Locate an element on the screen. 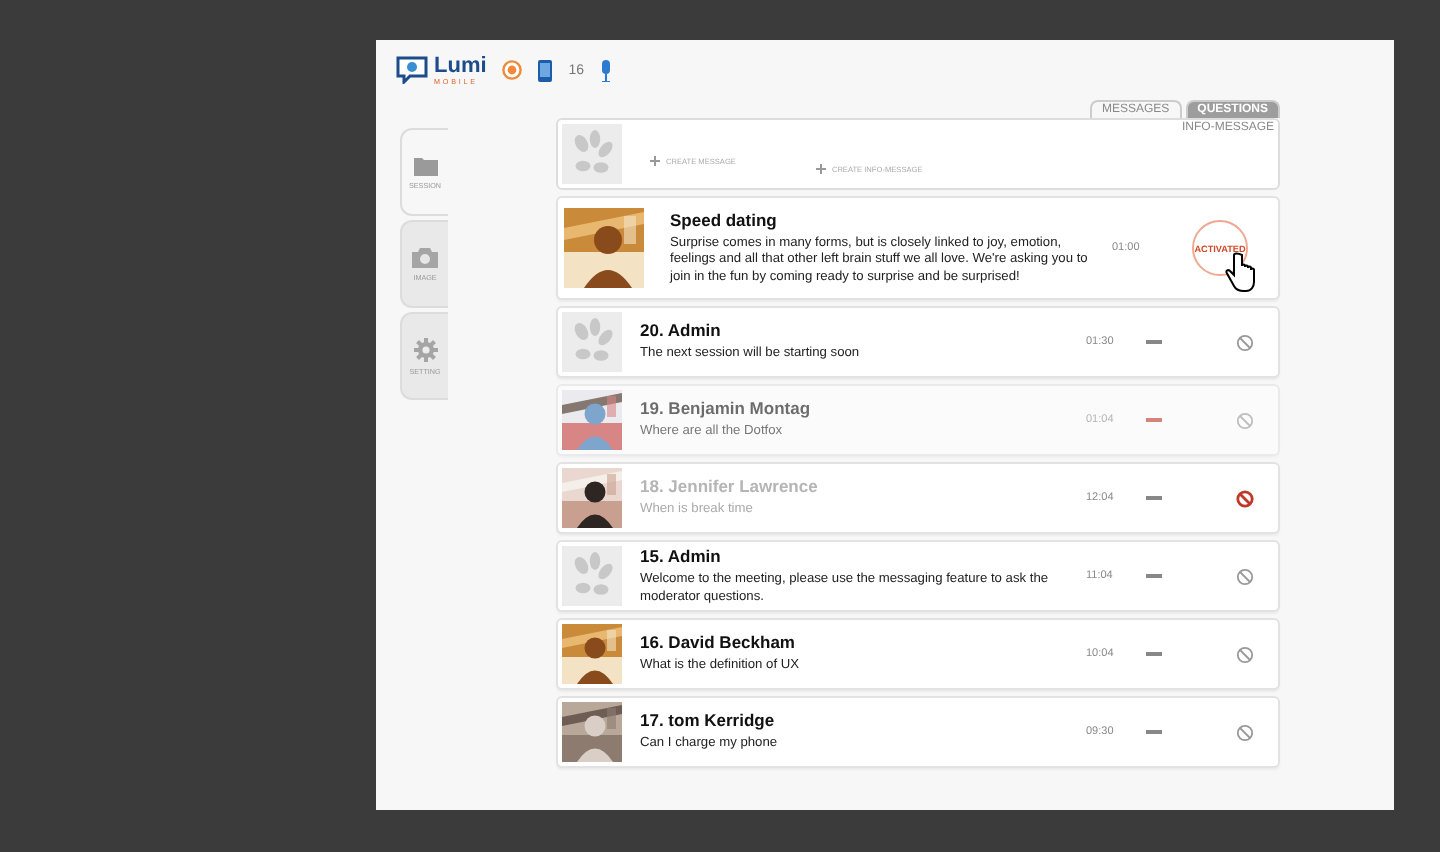 The height and width of the screenshot is (852, 1440). hand-cursor-icon is located at coordinates (1240, 272).